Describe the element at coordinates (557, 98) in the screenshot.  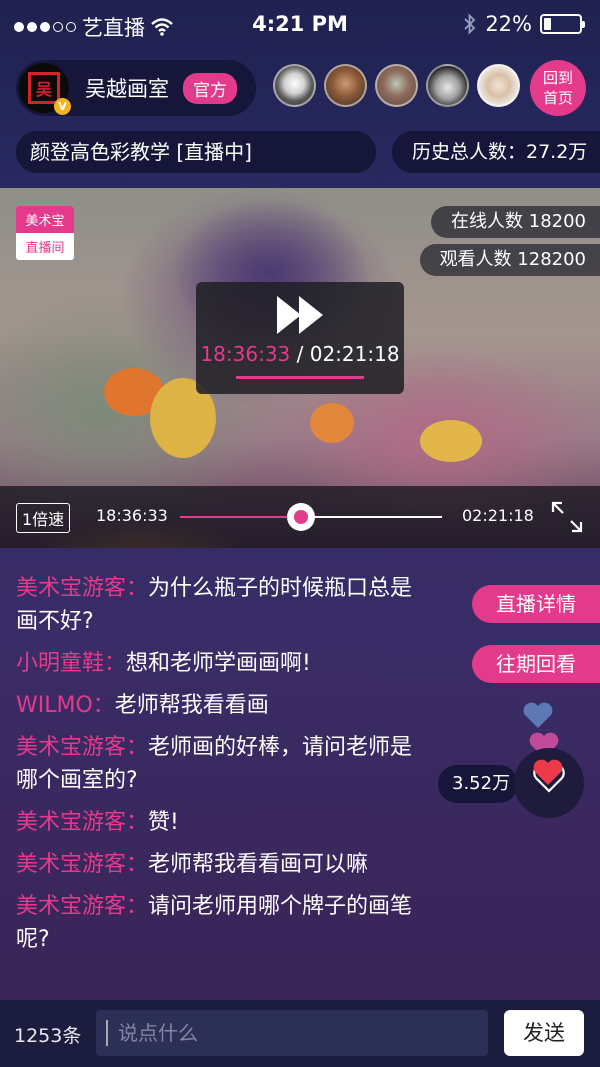
I see `back-home-label-2: 首页` at that location.